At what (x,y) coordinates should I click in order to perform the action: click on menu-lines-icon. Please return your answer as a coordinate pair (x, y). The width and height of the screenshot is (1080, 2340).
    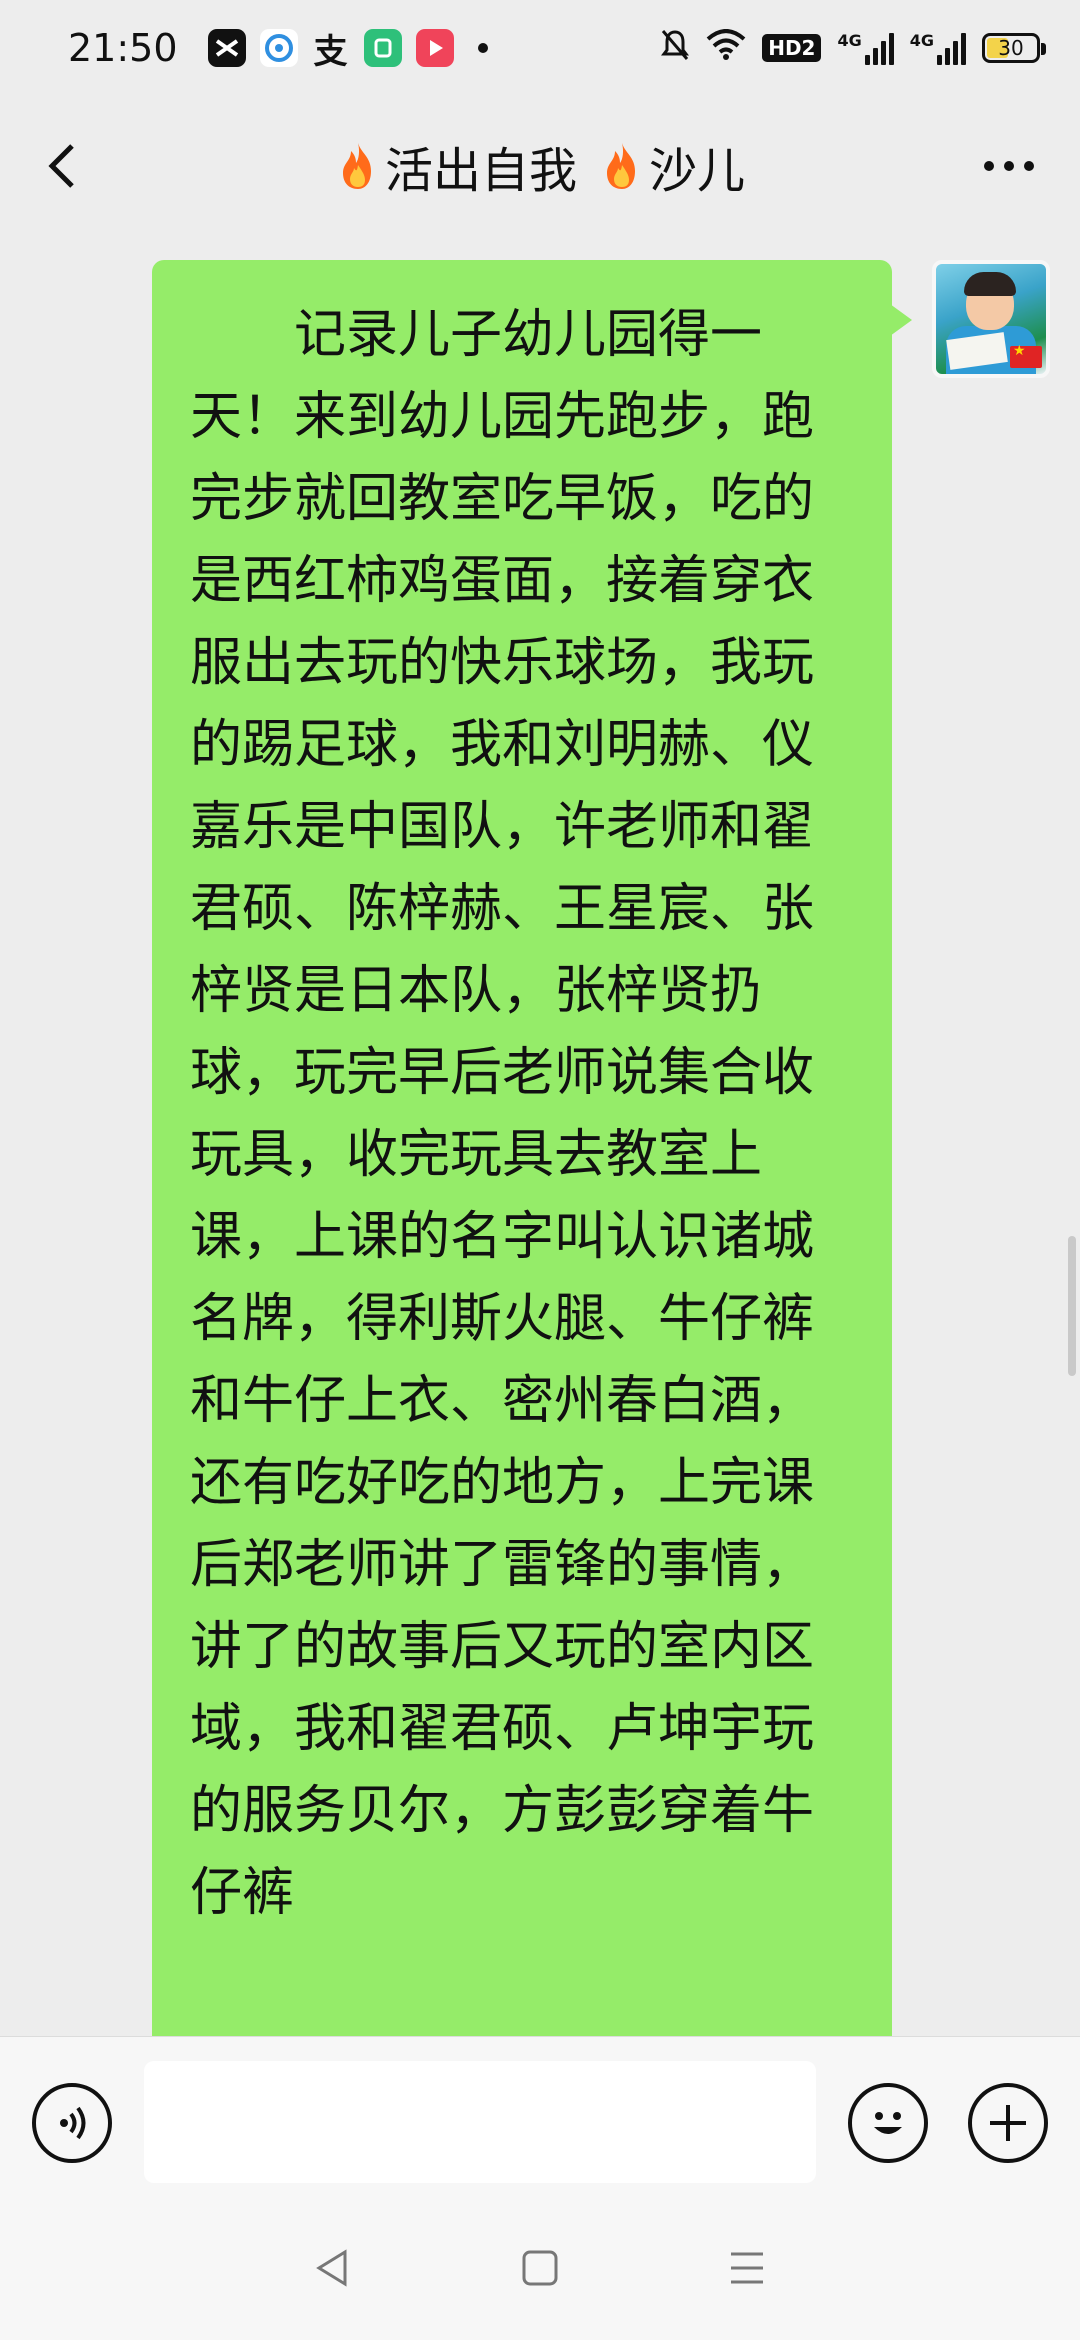
    Looking at the image, I should click on (746, 2268).